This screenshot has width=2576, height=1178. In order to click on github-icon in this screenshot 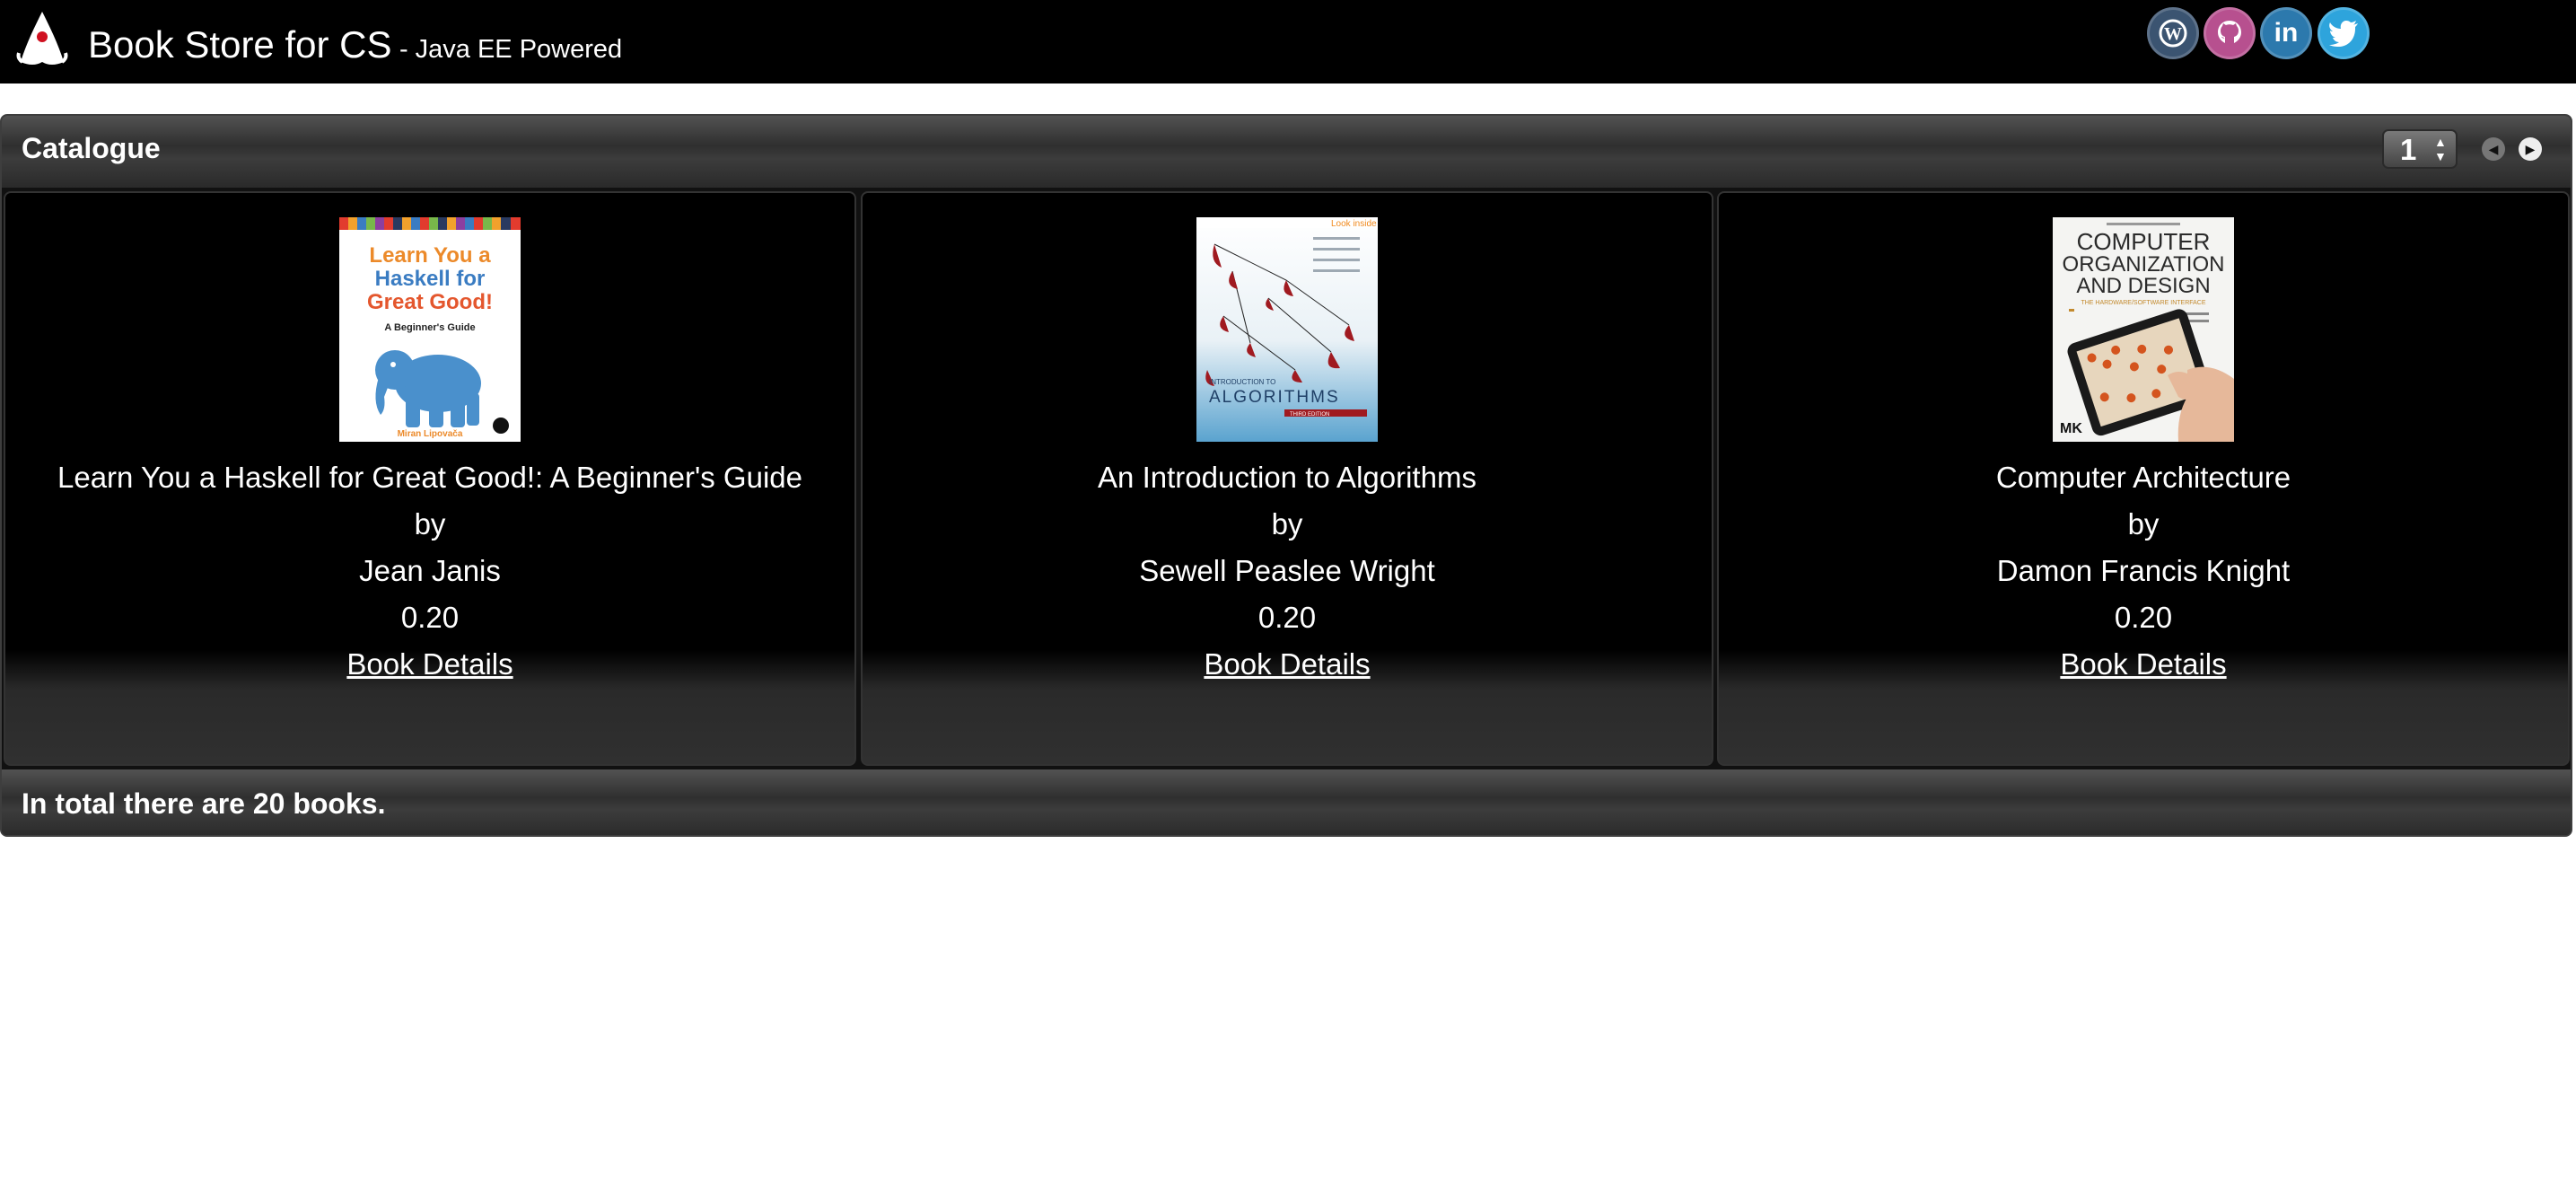, I will do `click(2230, 33)`.